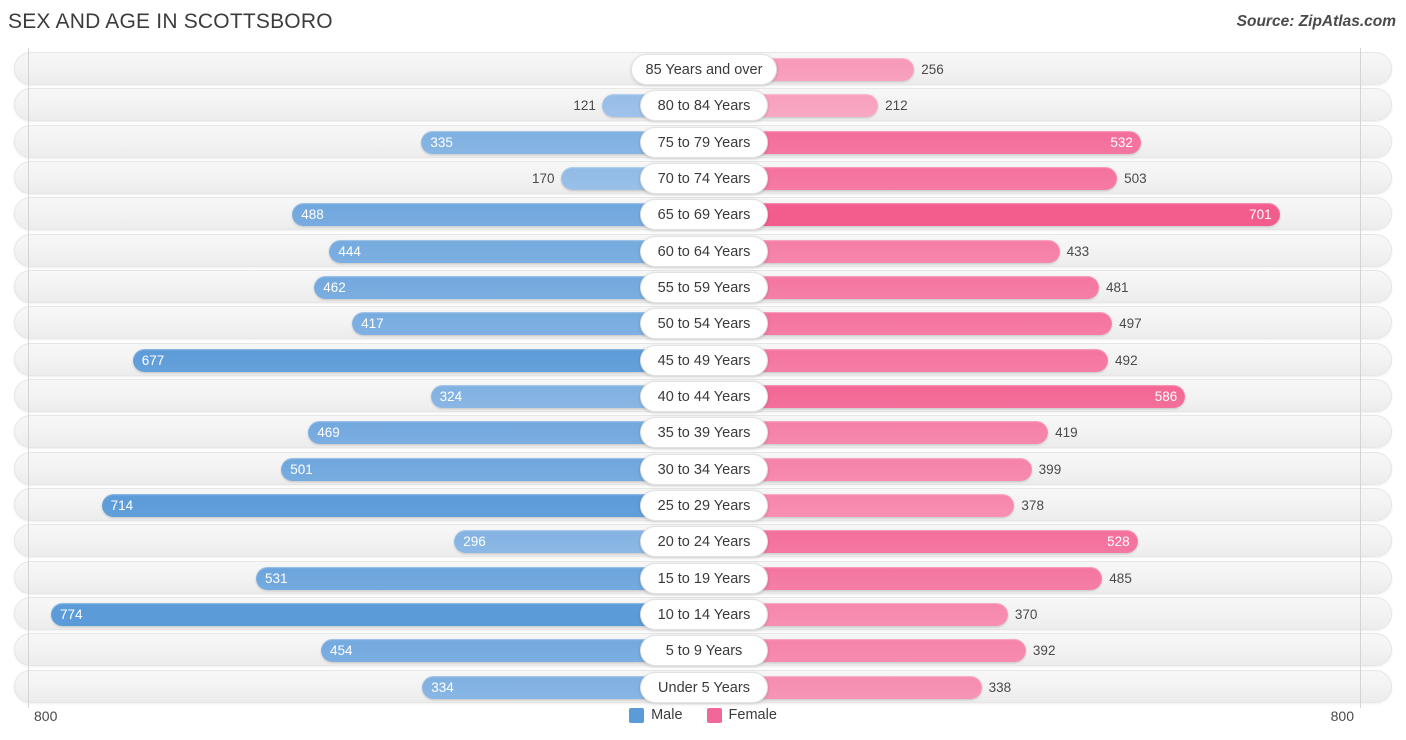 The height and width of the screenshot is (740, 1406). I want to click on female-value-label: 497, so click(1130, 324).